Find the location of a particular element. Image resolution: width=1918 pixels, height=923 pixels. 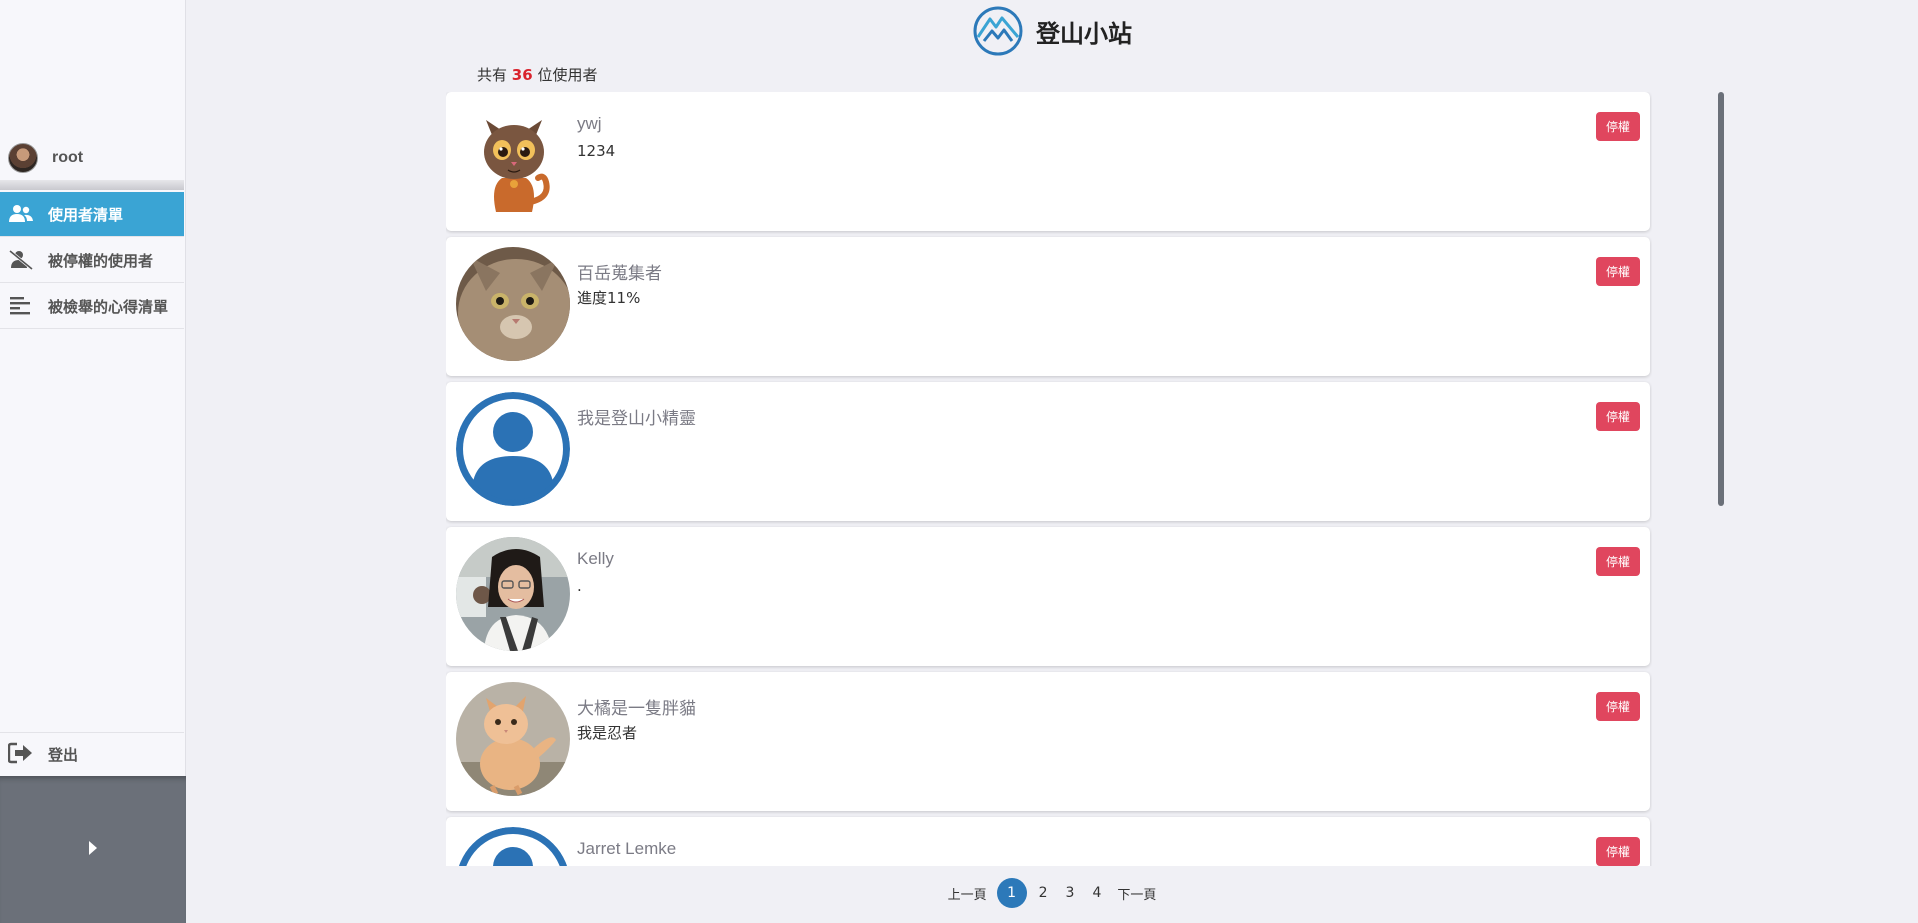

pagination: 上一頁 1 2 3 4 下一頁 is located at coordinates (1052, 893).